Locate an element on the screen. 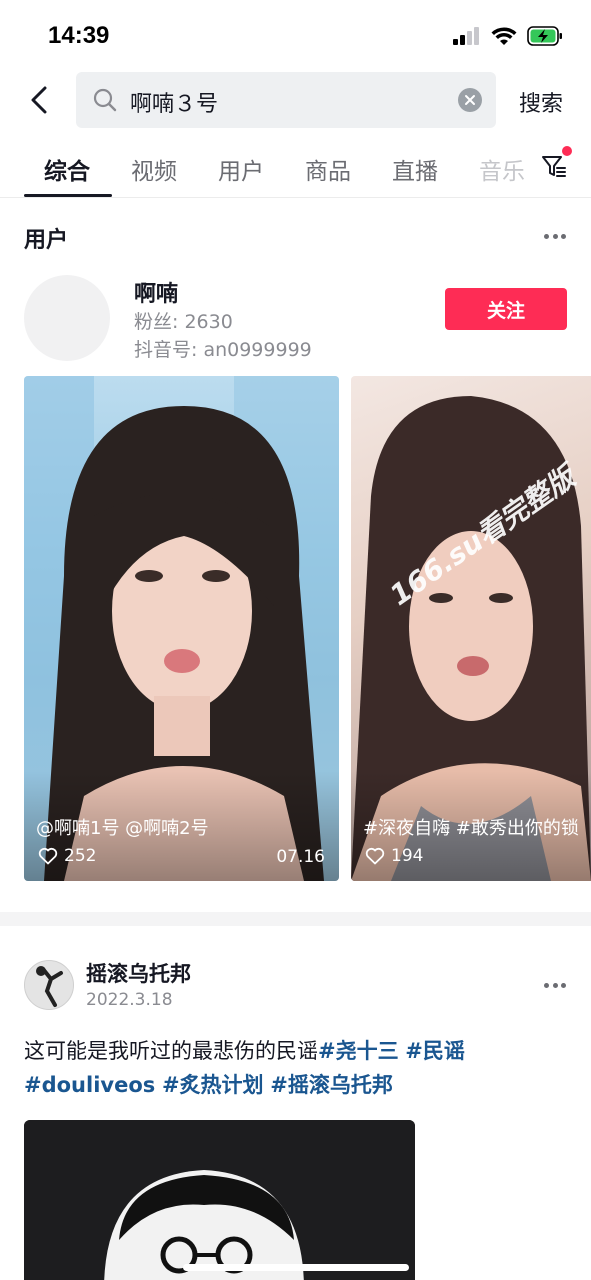 The image size is (591, 1280). cellular-signal-icon is located at coordinates (466, 36).